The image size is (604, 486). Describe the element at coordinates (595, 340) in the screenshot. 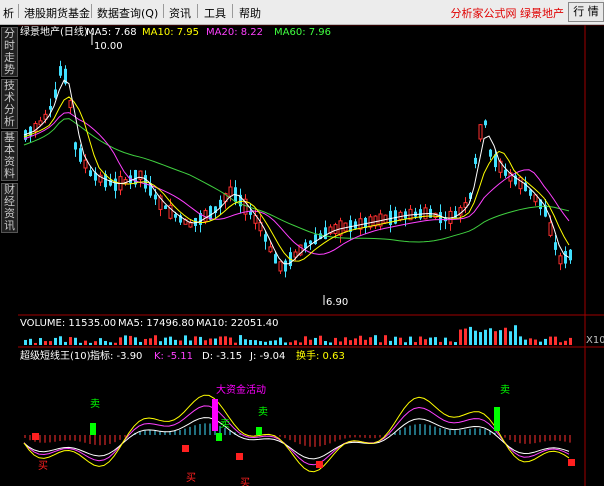

I see `volume-axis-label: X10` at that location.